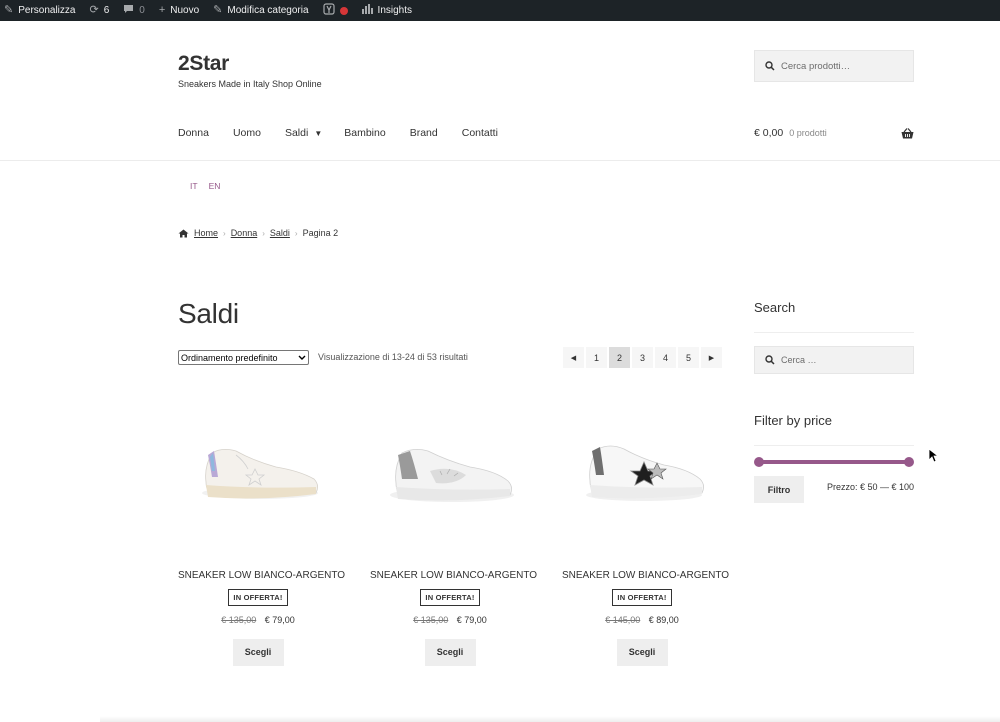 This screenshot has width=1000, height=722. What do you see at coordinates (550, 719) in the screenshot?
I see `page-bottom-edge` at bounding box center [550, 719].